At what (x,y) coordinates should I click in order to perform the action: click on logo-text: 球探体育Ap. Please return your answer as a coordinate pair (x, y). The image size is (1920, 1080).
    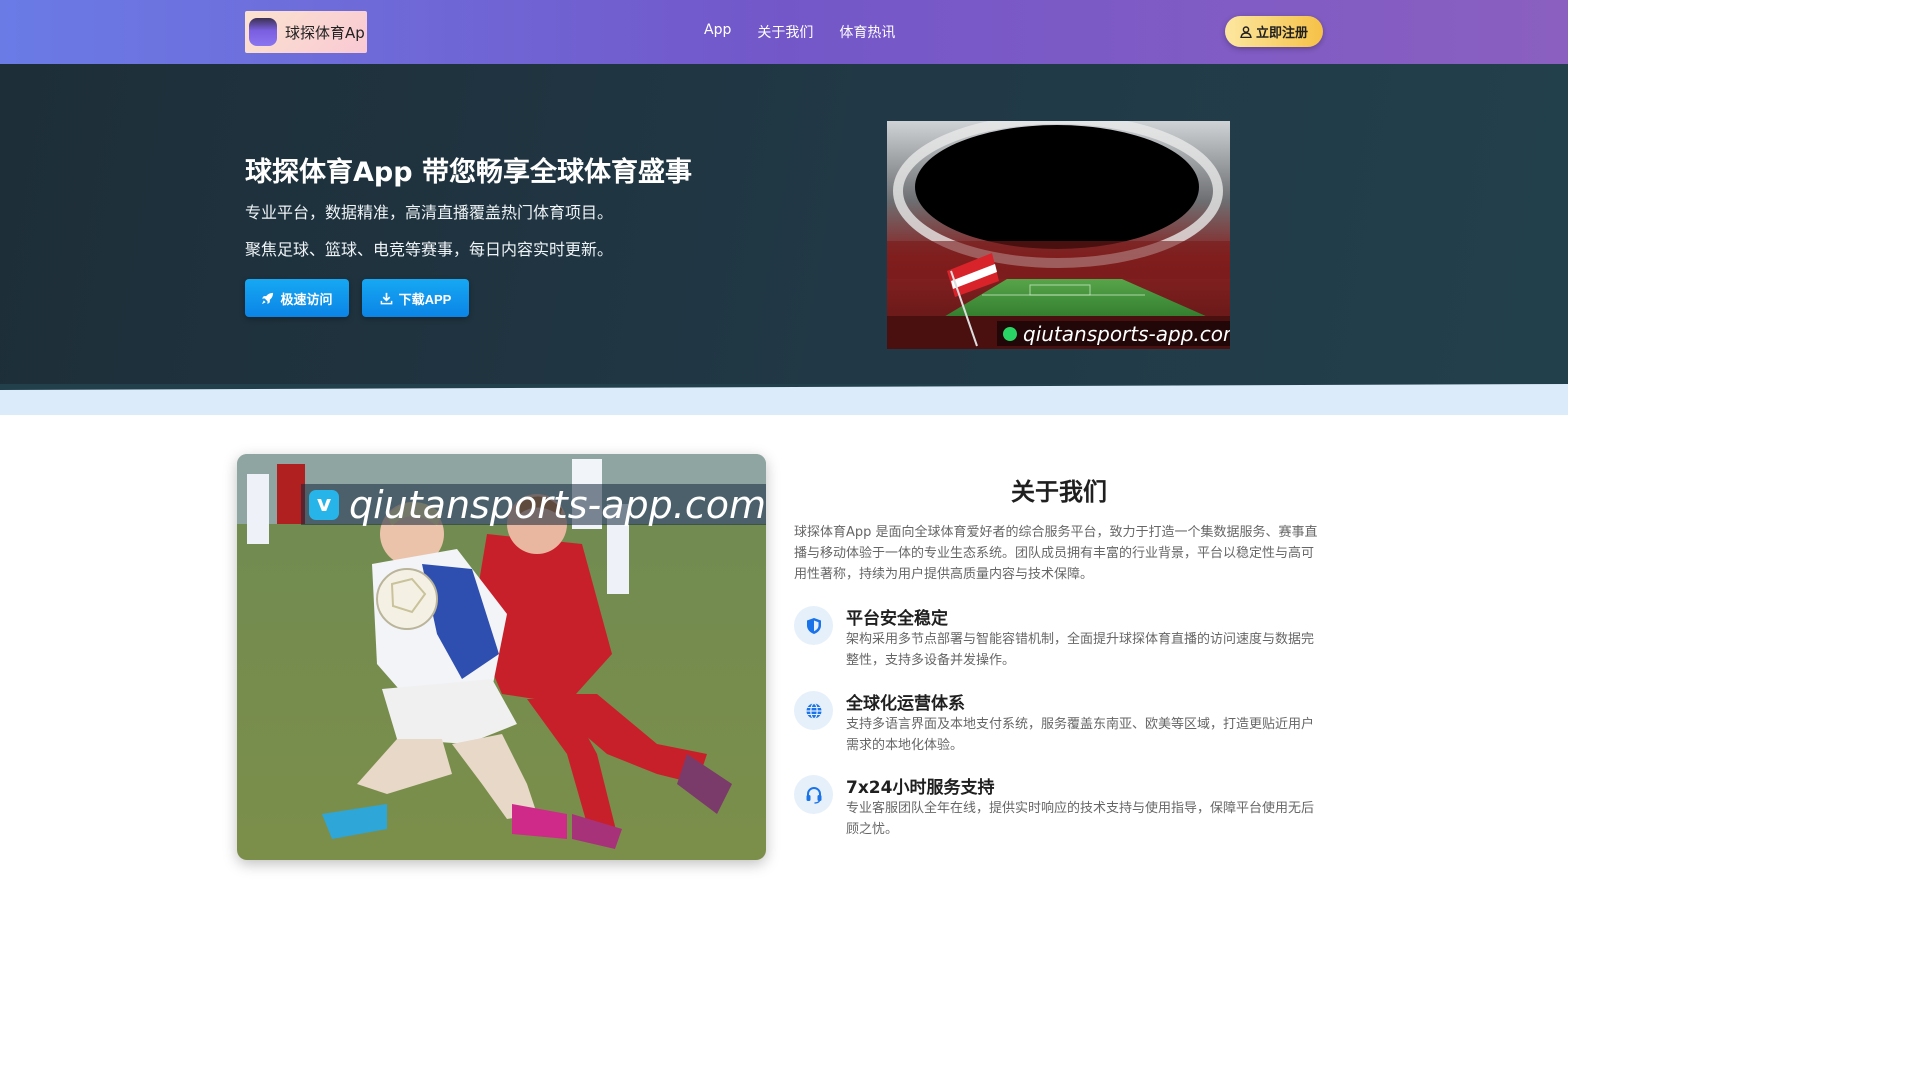
    Looking at the image, I should click on (325, 32).